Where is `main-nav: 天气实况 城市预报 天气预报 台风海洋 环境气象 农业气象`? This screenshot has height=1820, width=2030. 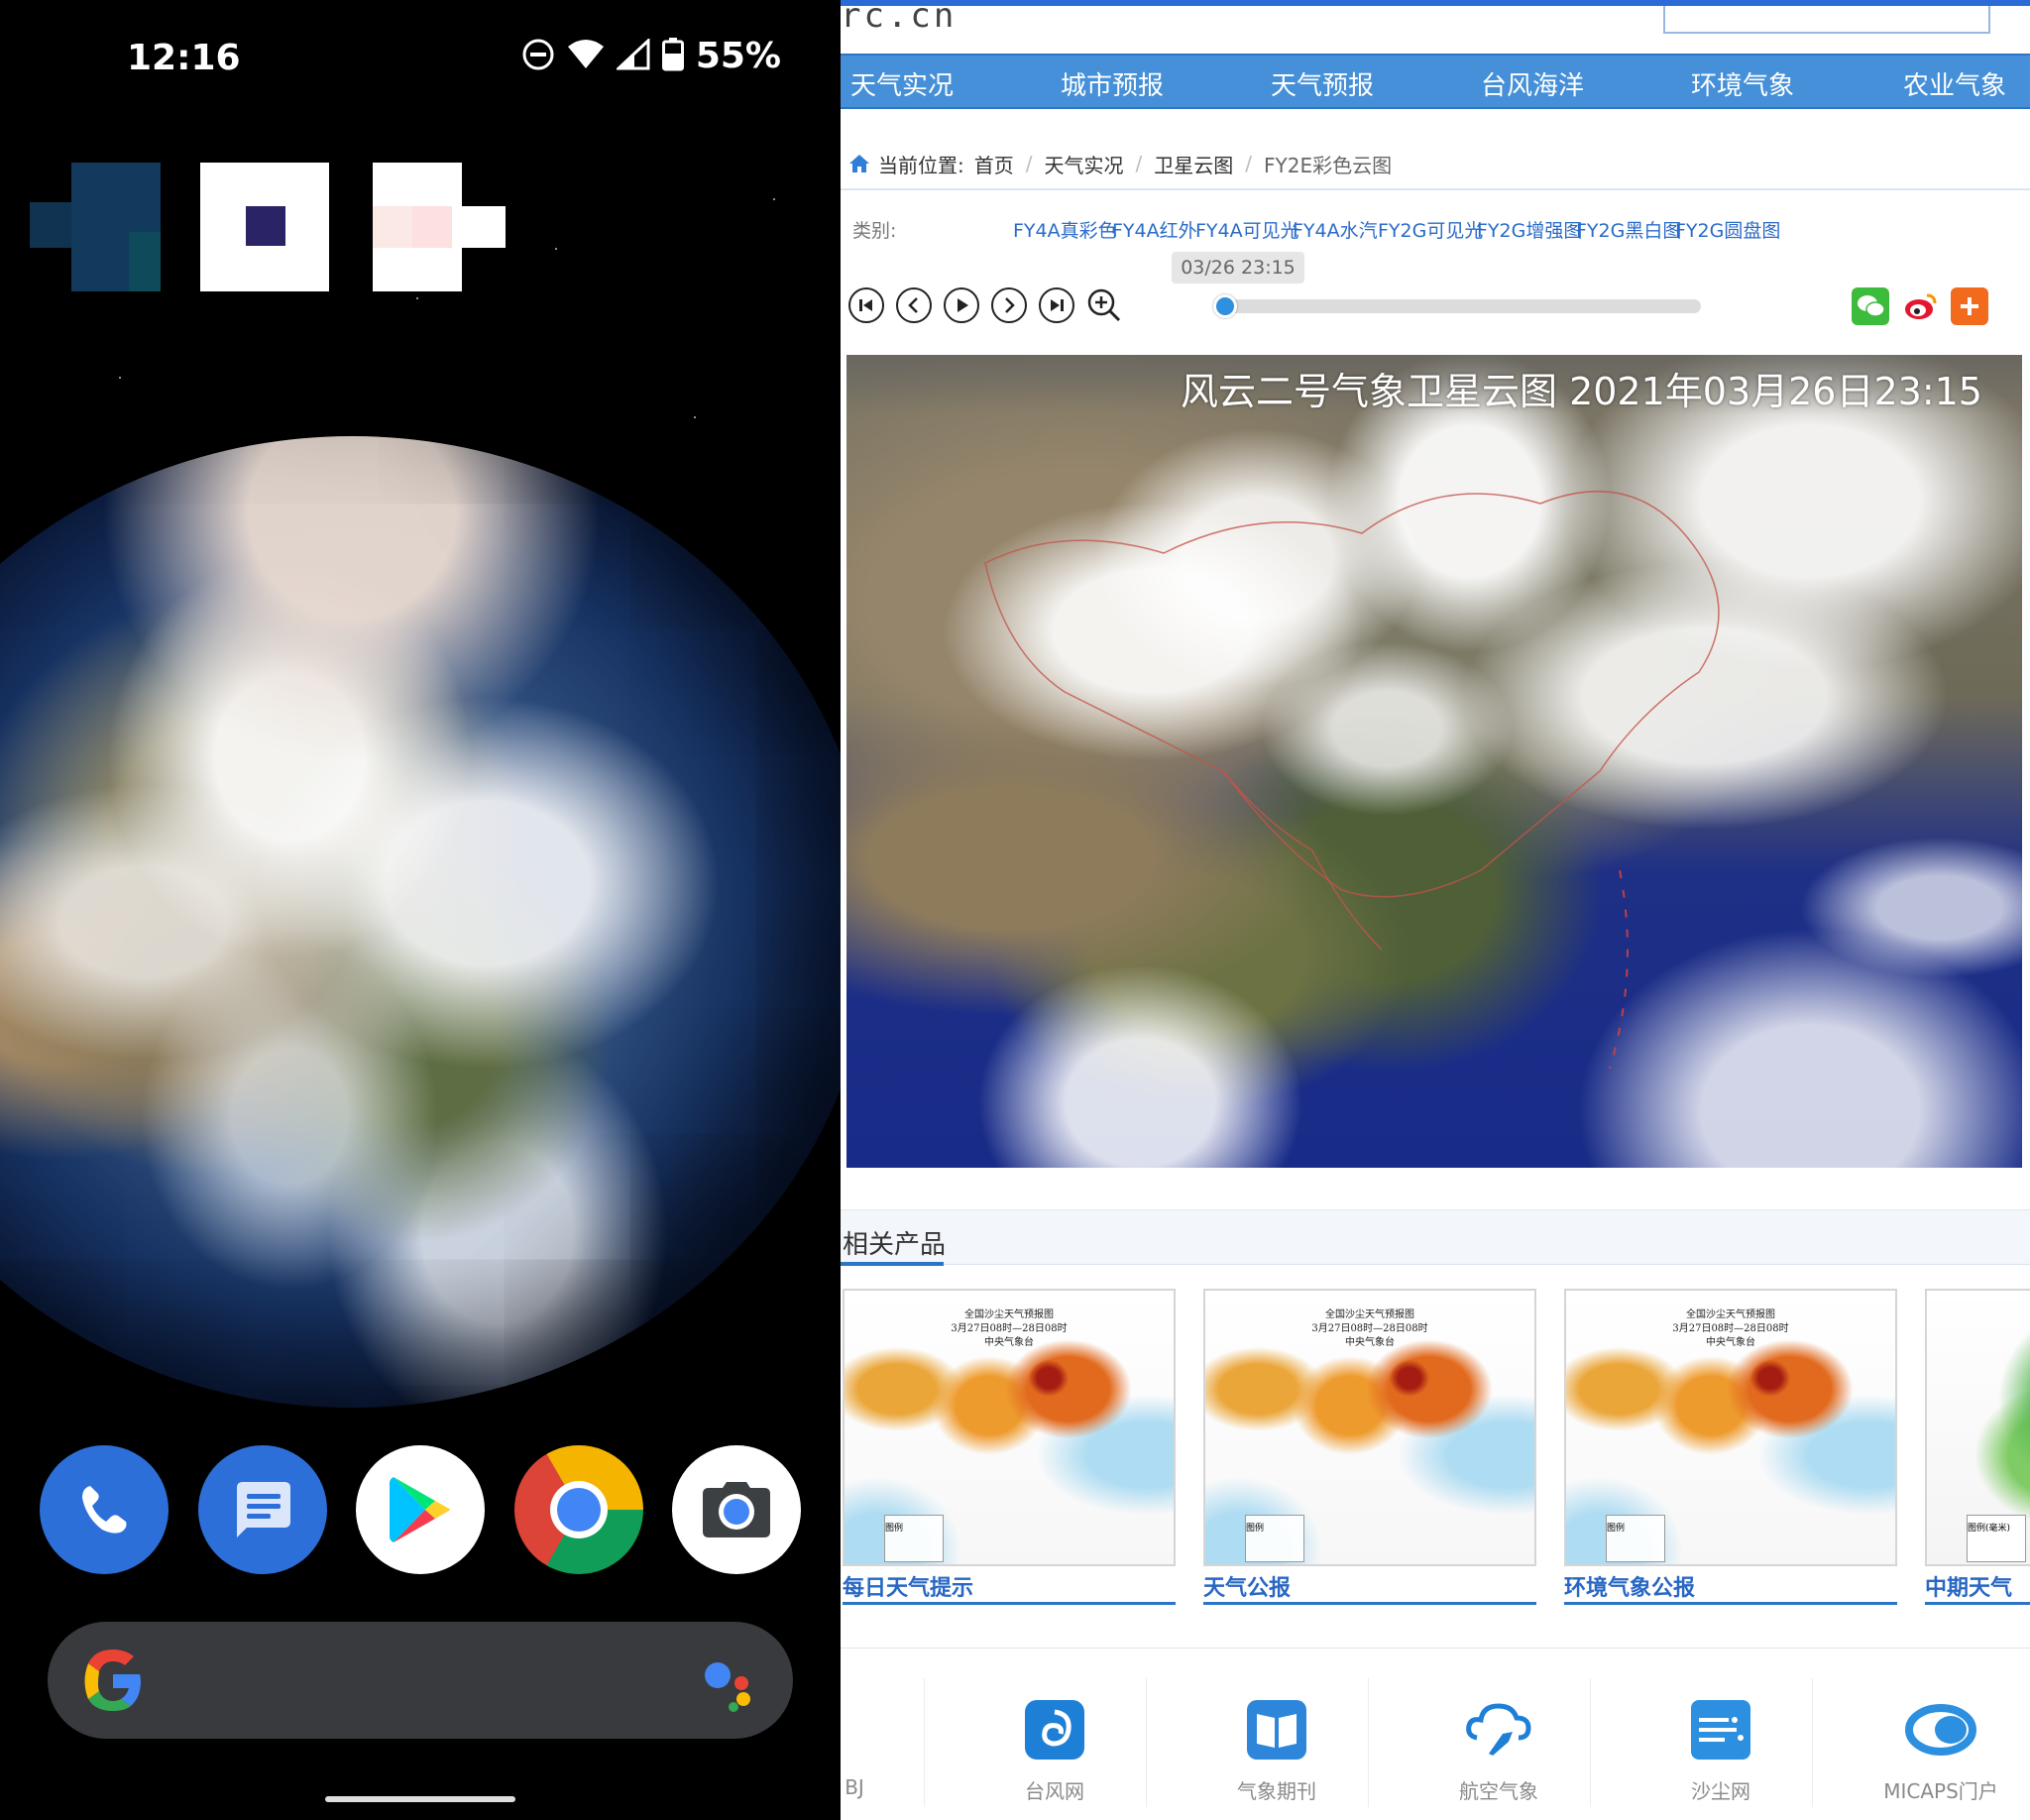 main-nav: 天气实况 城市预报 天气预报 台风海洋 环境气象 农业气象 is located at coordinates (1435, 81).